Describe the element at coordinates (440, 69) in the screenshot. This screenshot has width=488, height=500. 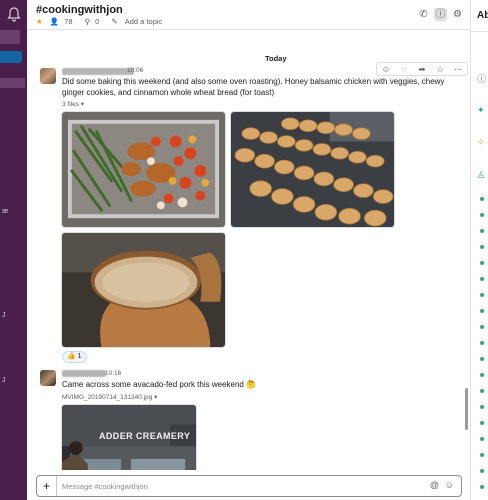
I see `bookmark-icon: ☆` at that location.